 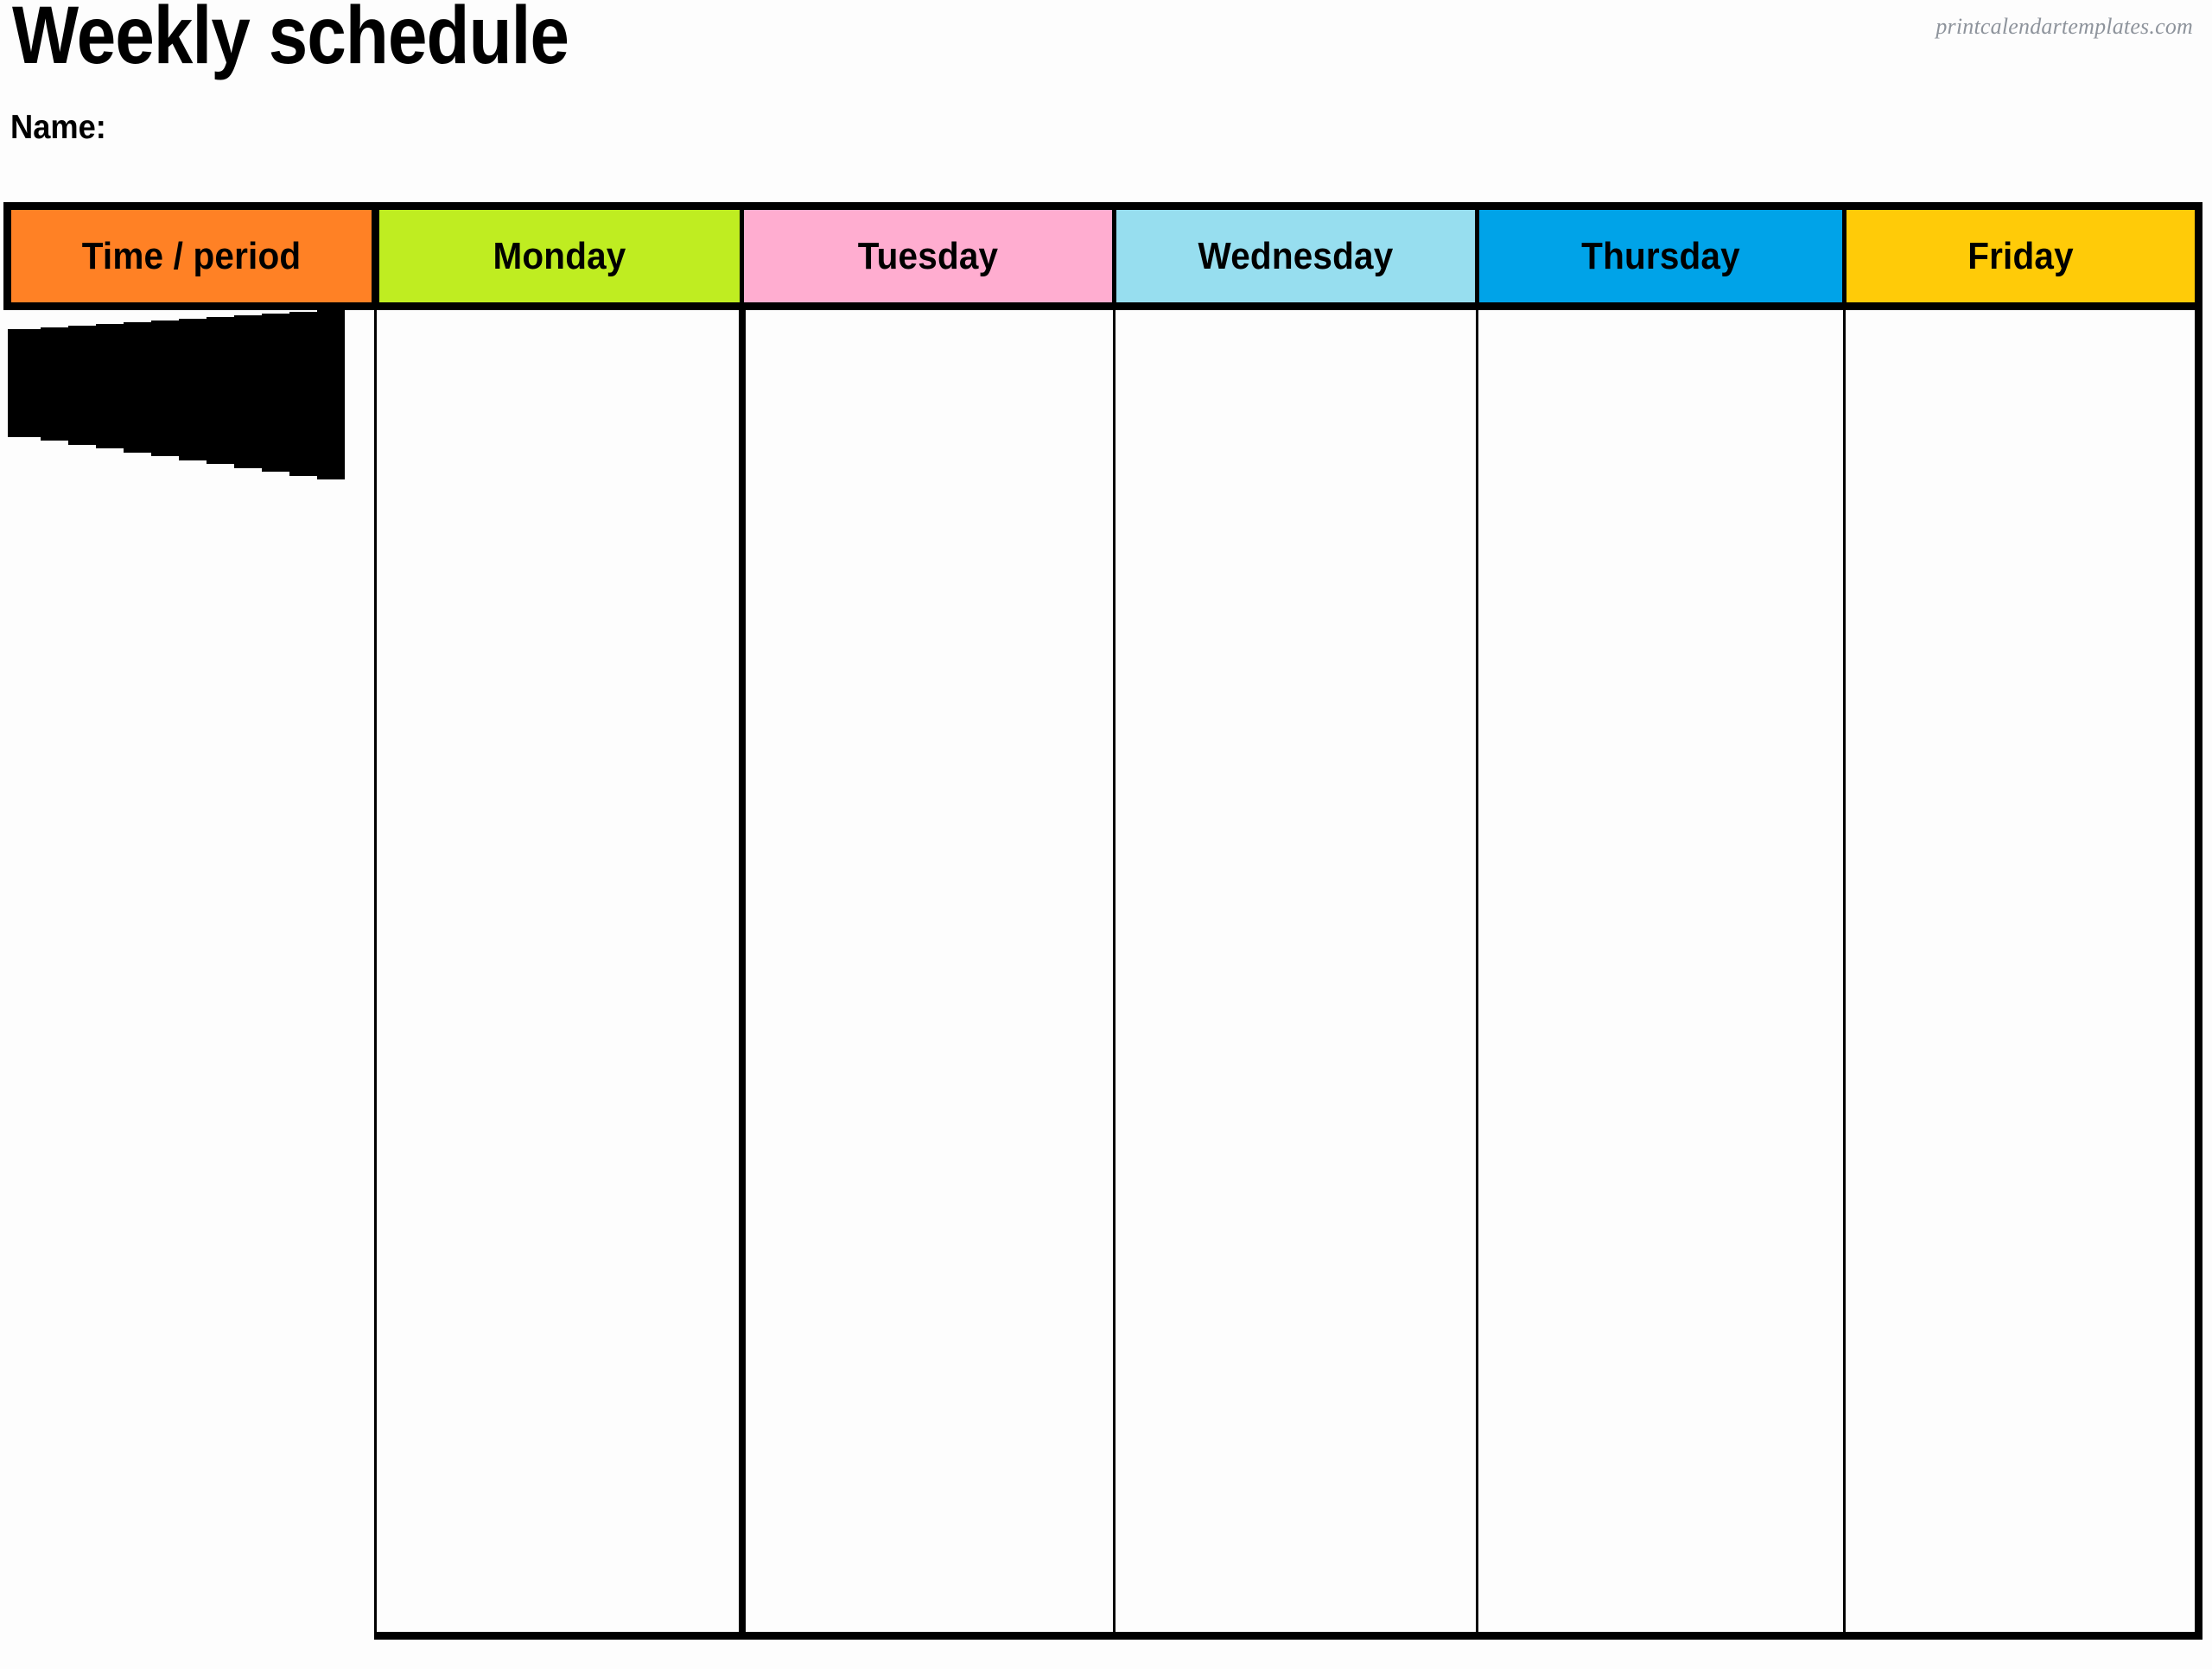 I want to click on column-header-wednesday: Wednesday, so click(x=1295, y=256).